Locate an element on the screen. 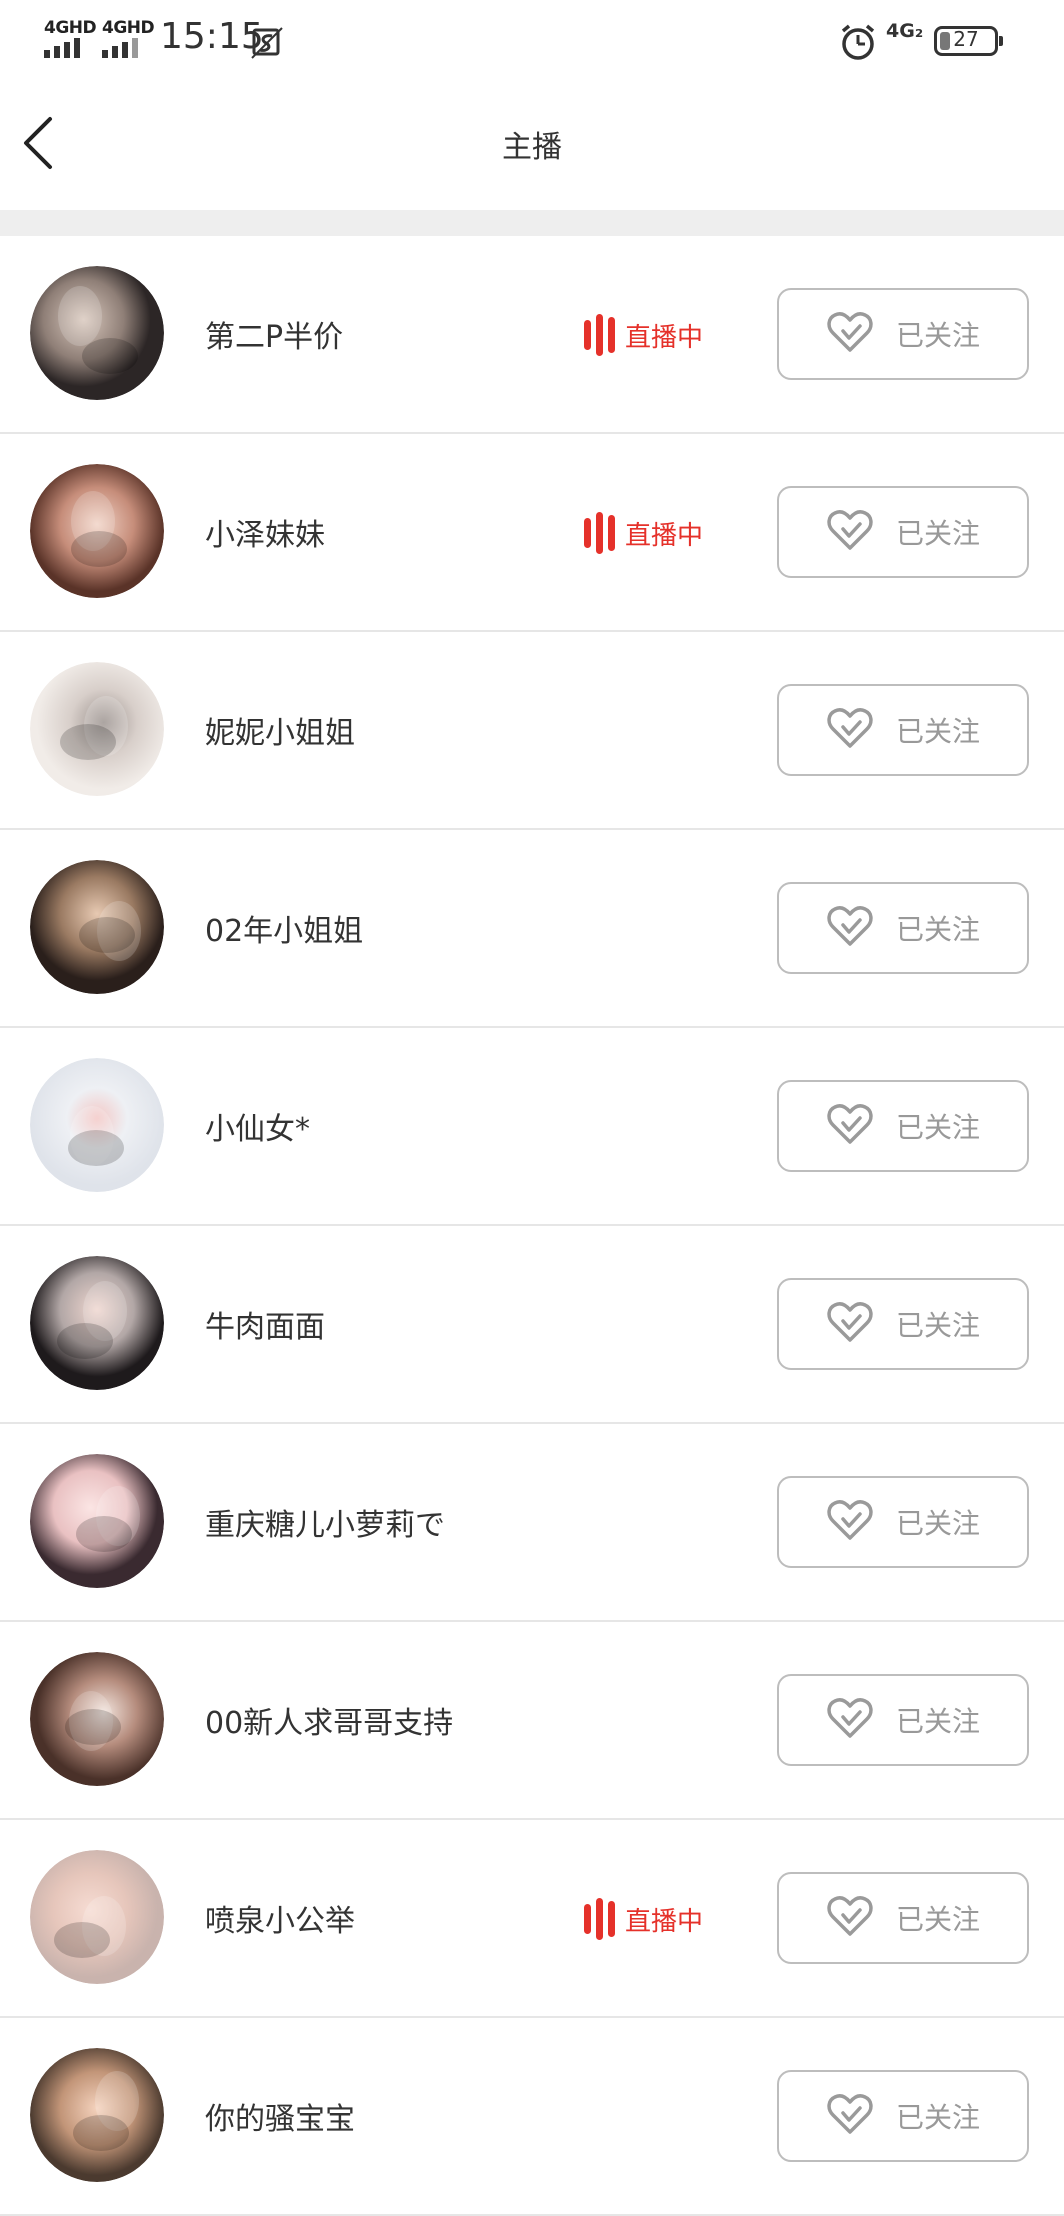 The height and width of the screenshot is (2216, 1064). signal-2: 4GHD is located at coordinates (128, 39).